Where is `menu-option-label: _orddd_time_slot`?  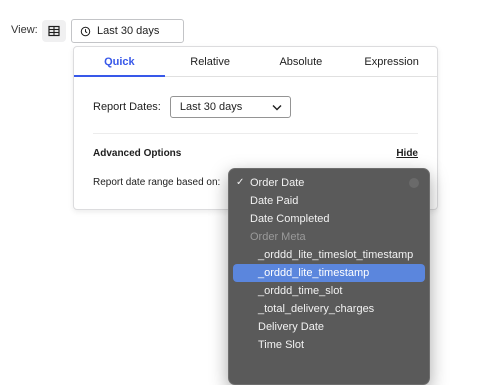 menu-option-label: _orddd_time_slot is located at coordinates (300, 291).